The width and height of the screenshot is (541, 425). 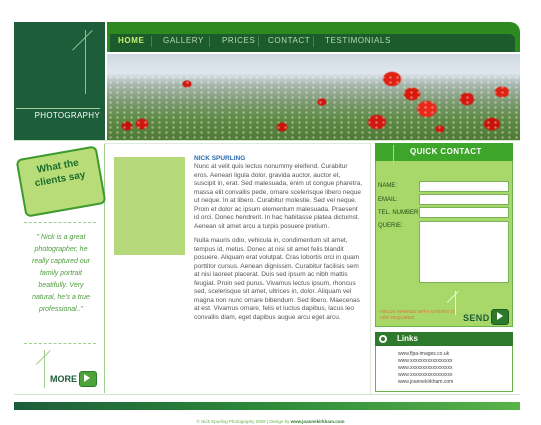 I want to click on nav-item-home: HOME, so click(x=131, y=40).